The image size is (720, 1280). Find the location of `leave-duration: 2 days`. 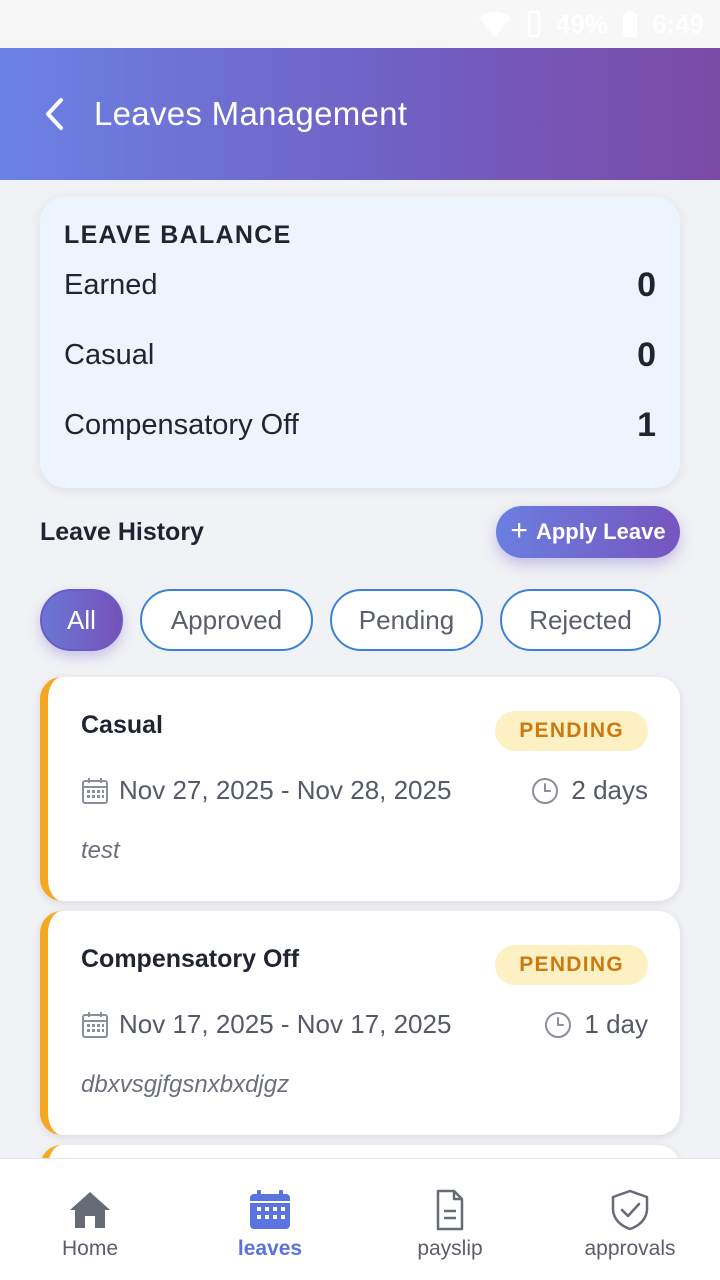

leave-duration: 2 days is located at coordinates (589, 790).